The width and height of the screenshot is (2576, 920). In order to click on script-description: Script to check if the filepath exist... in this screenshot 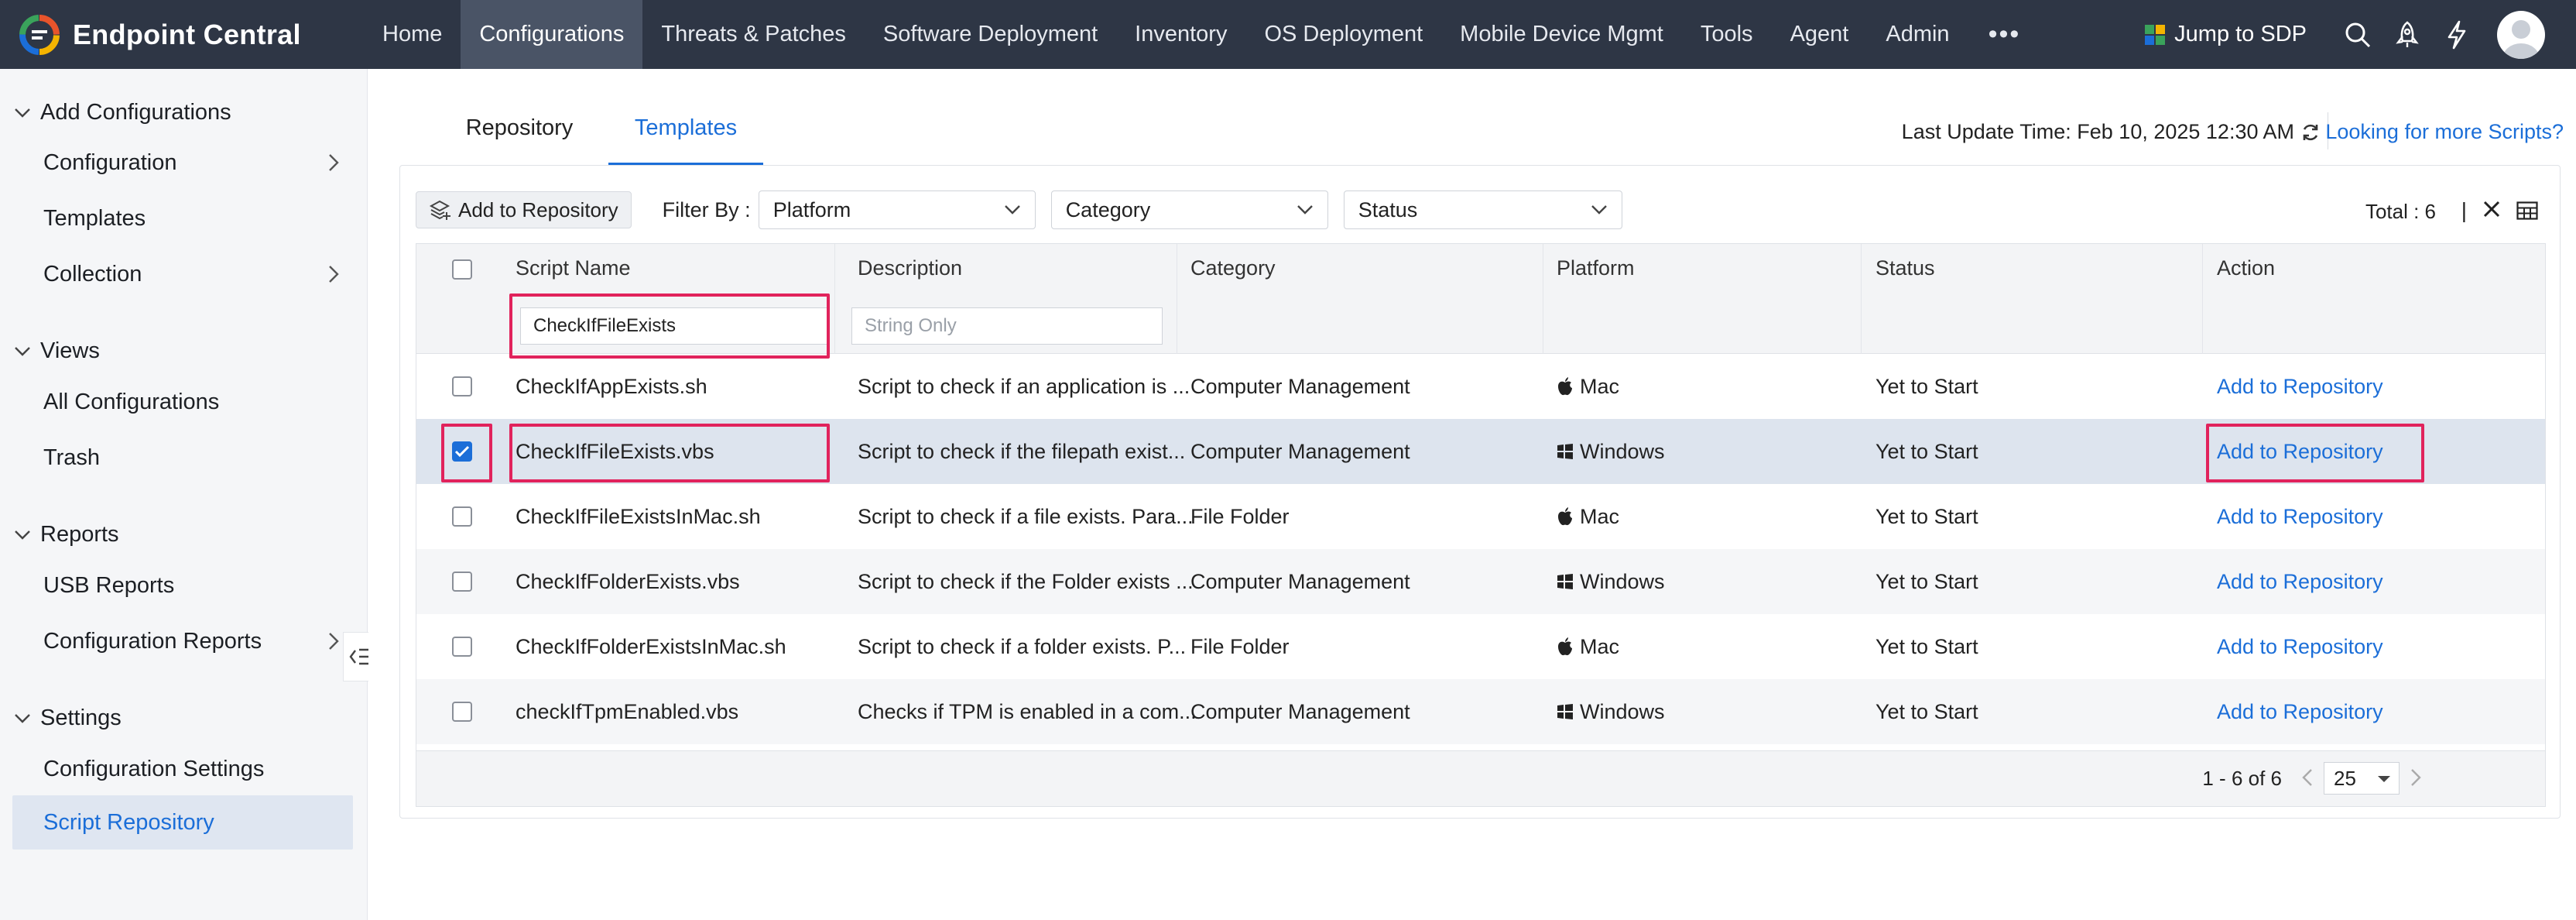, I will do `click(1022, 451)`.